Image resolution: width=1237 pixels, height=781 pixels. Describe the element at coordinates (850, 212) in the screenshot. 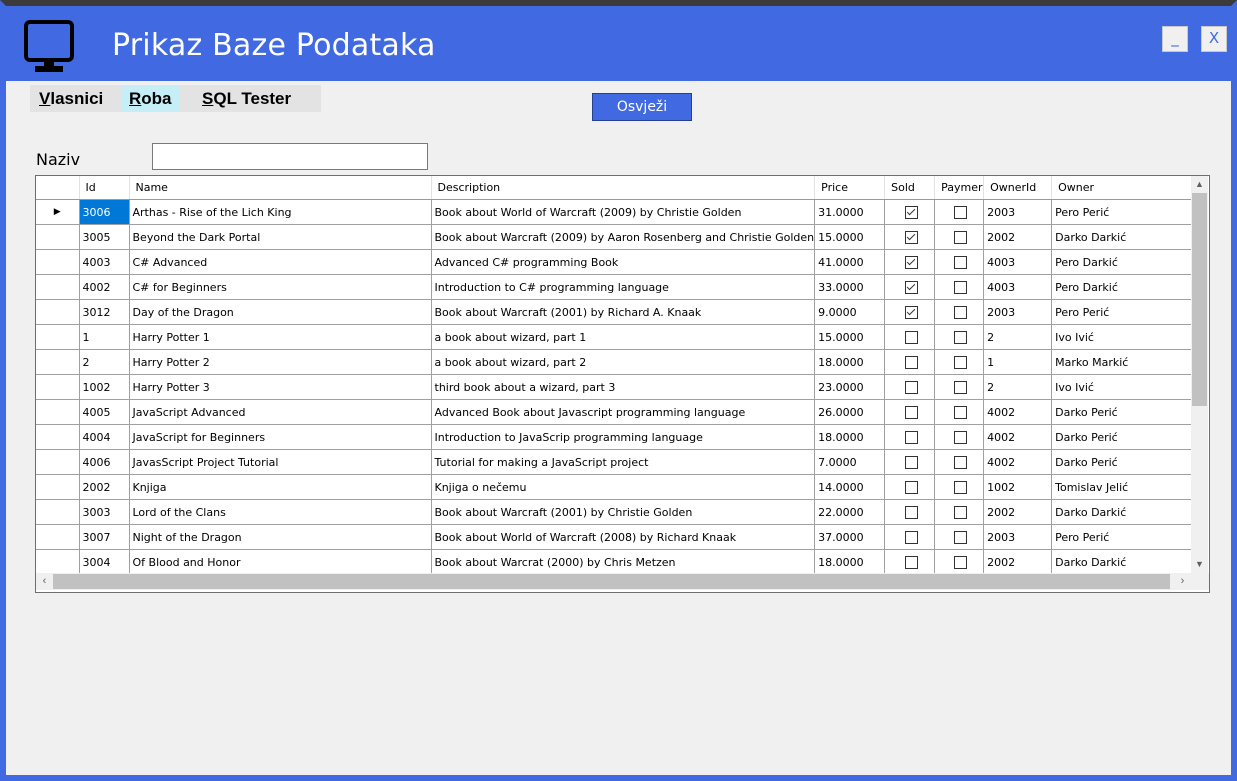

I see `cell-price: 31.0000` at that location.